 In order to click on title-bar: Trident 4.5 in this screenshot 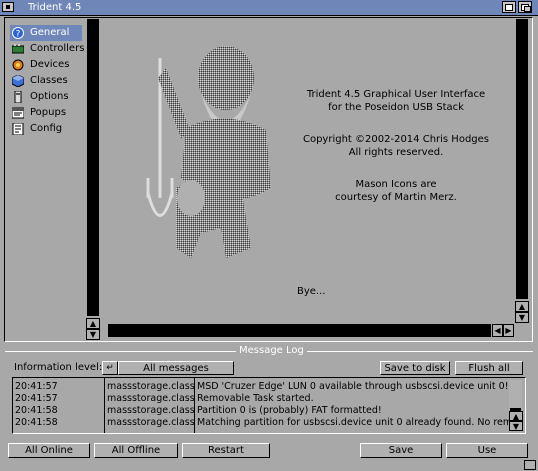, I will do `click(269, 8)`.